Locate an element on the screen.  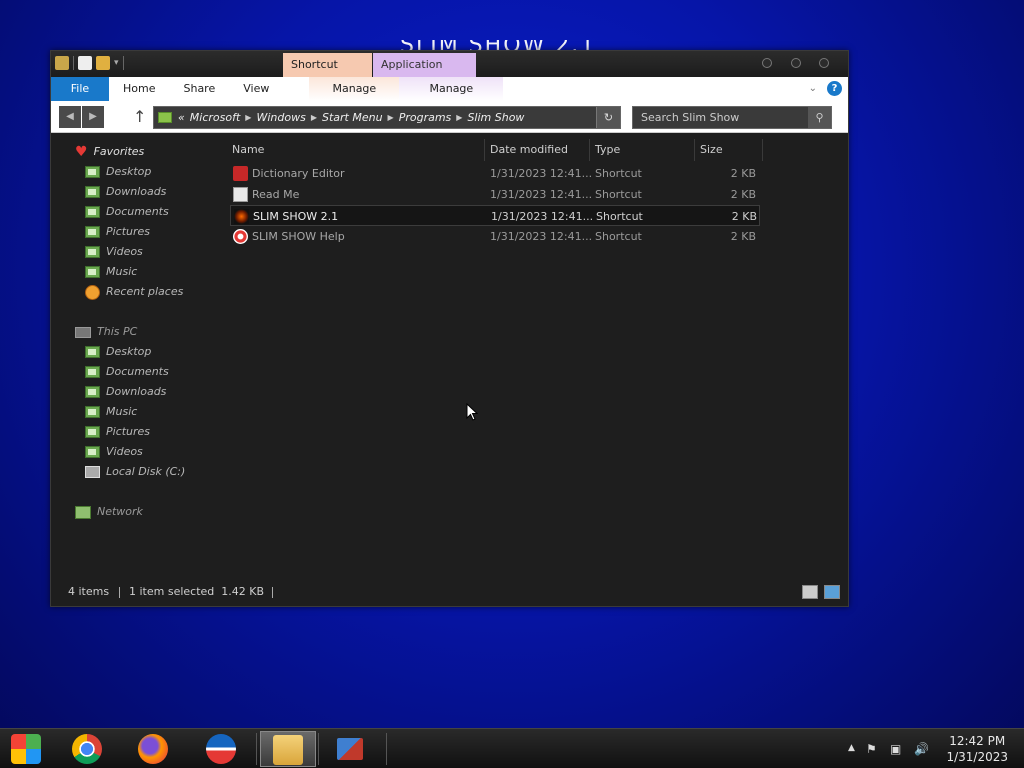
file-explorer-icon is located at coordinates (288, 750).